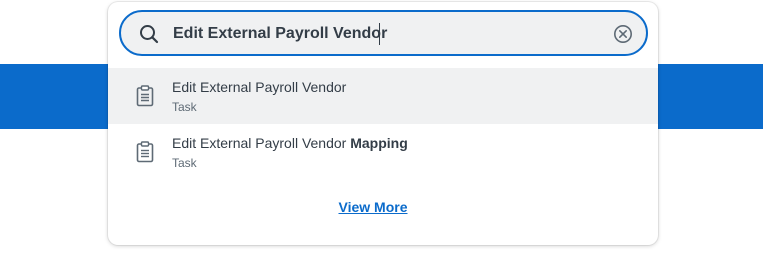 This screenshot has height=266, width=763. What do you see at coordinates (388, 34) in the screenshot?
I see `search-input` at bounding box center [388, 34].